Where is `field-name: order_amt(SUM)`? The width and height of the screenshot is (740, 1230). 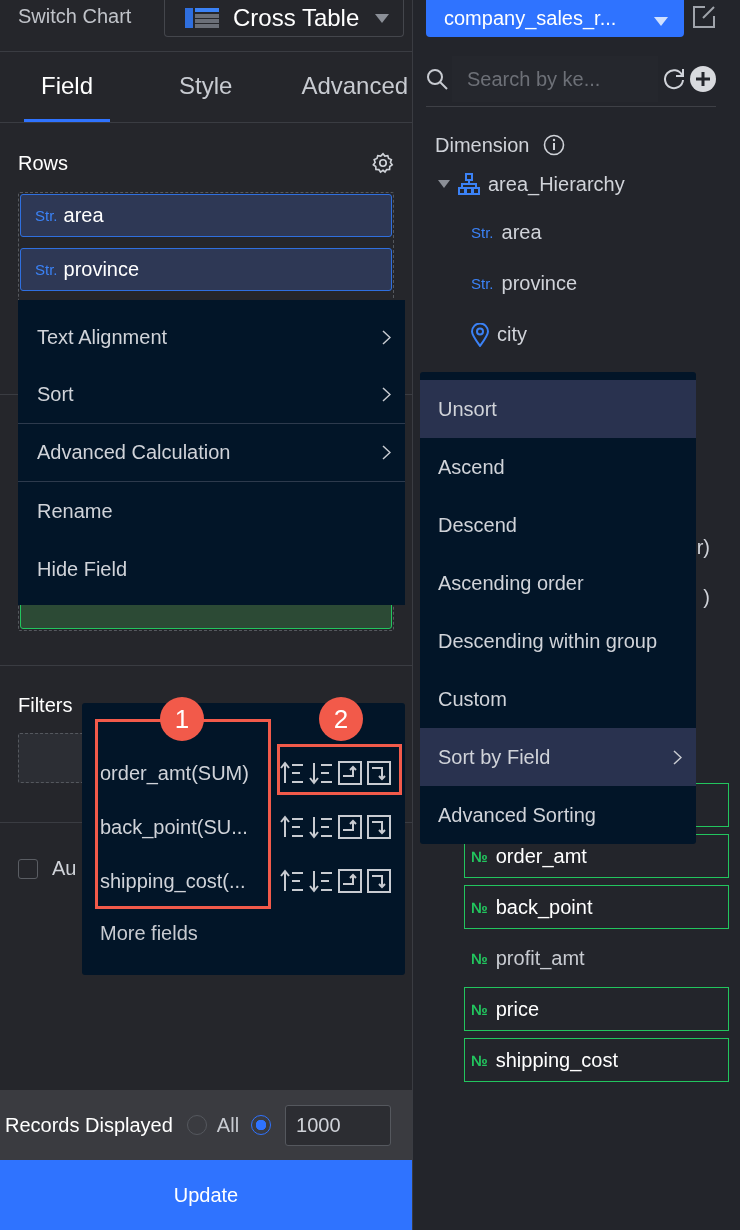 field-name: order_amt(SUM) is located at coordinates (175, 773).